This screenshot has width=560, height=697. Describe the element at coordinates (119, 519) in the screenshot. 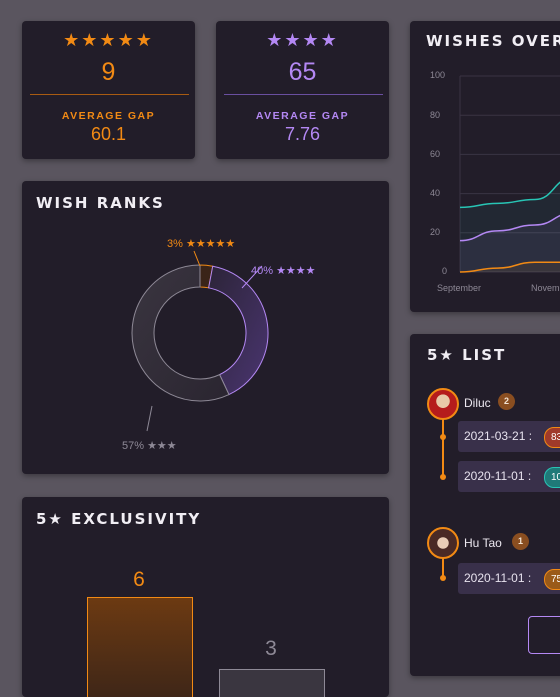

I see `card-title: 5★ EXCLUSIVITY` at that location.